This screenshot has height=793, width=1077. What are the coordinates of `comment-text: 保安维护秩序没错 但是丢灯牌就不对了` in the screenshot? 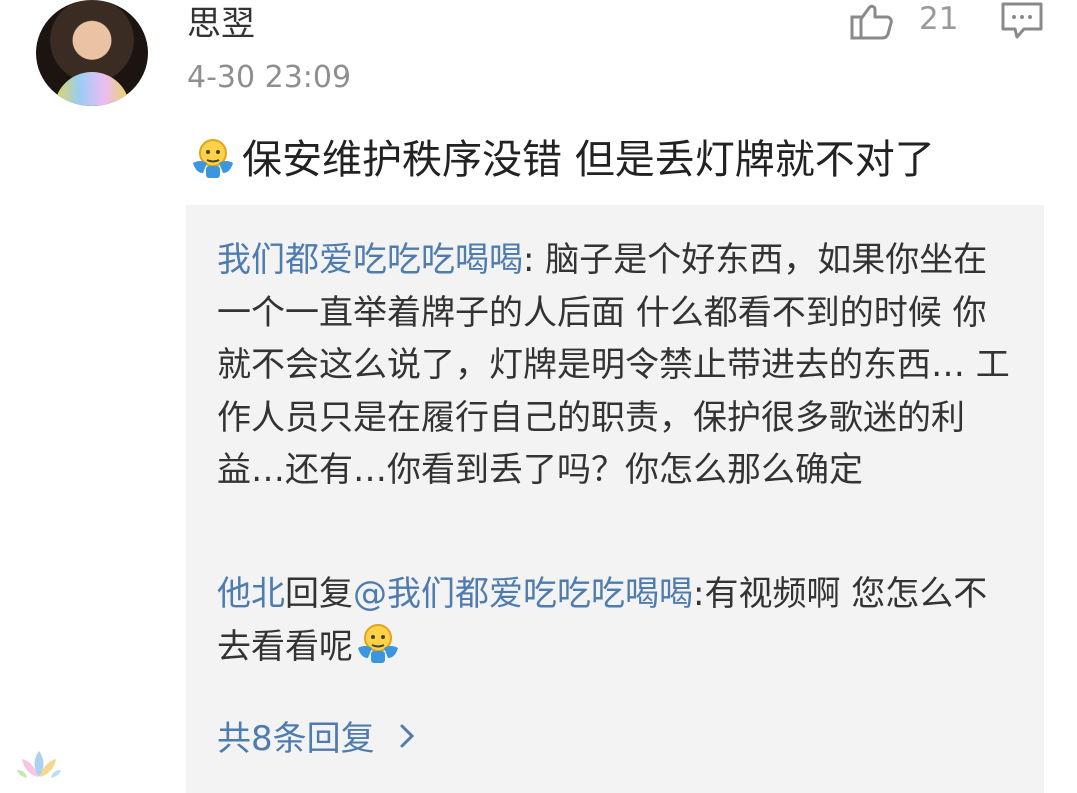 It's located at (588, 160).